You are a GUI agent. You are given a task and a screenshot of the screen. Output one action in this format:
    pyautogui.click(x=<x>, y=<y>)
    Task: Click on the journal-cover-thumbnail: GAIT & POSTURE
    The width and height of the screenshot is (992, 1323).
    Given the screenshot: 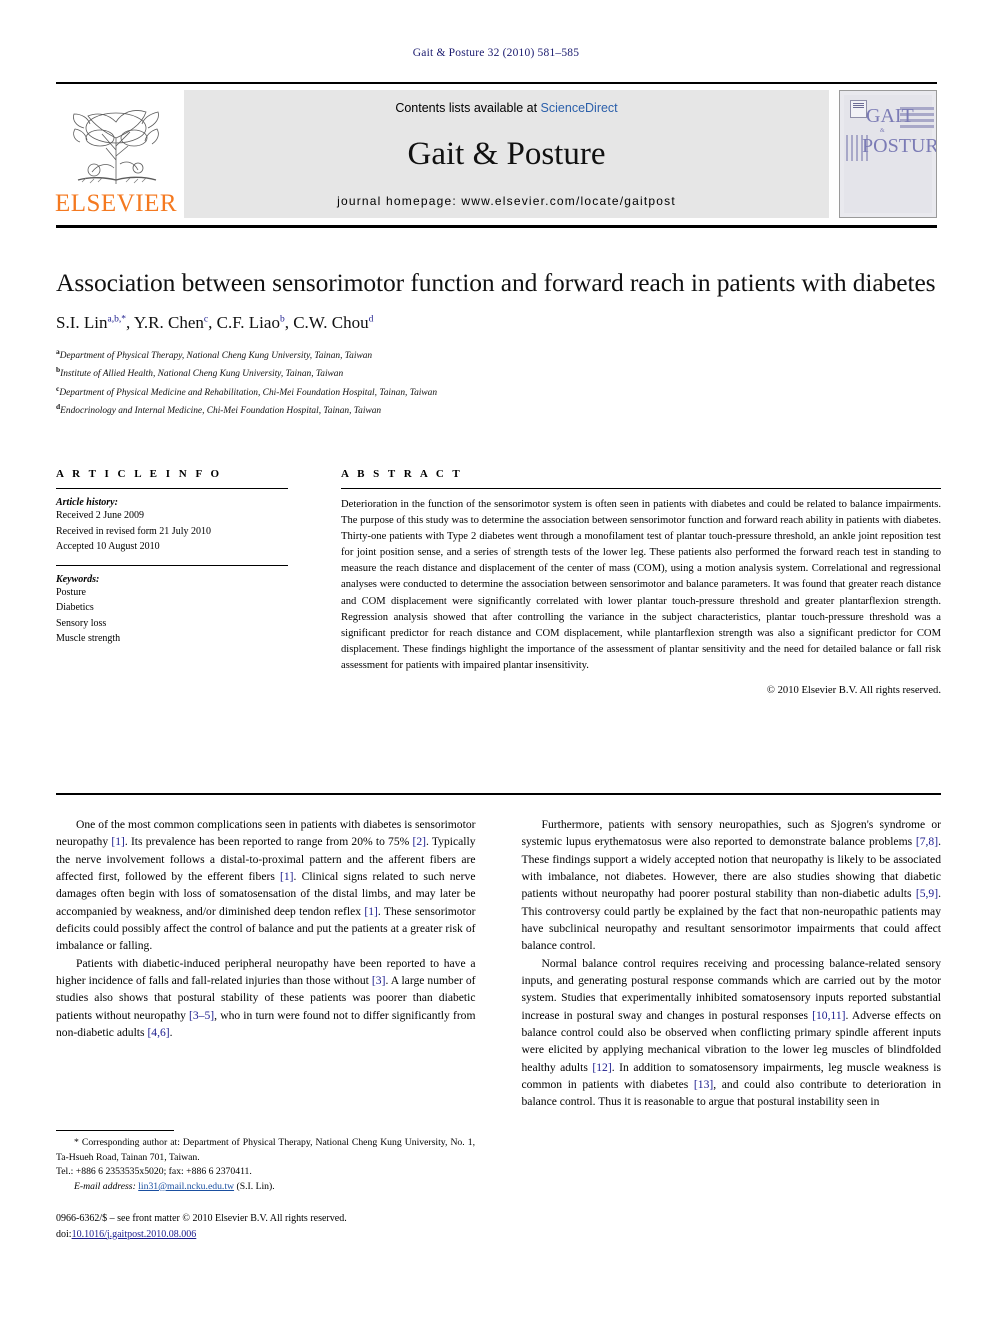 What is the action you would take?
    pyautogui.click(x=888, y=154)
    